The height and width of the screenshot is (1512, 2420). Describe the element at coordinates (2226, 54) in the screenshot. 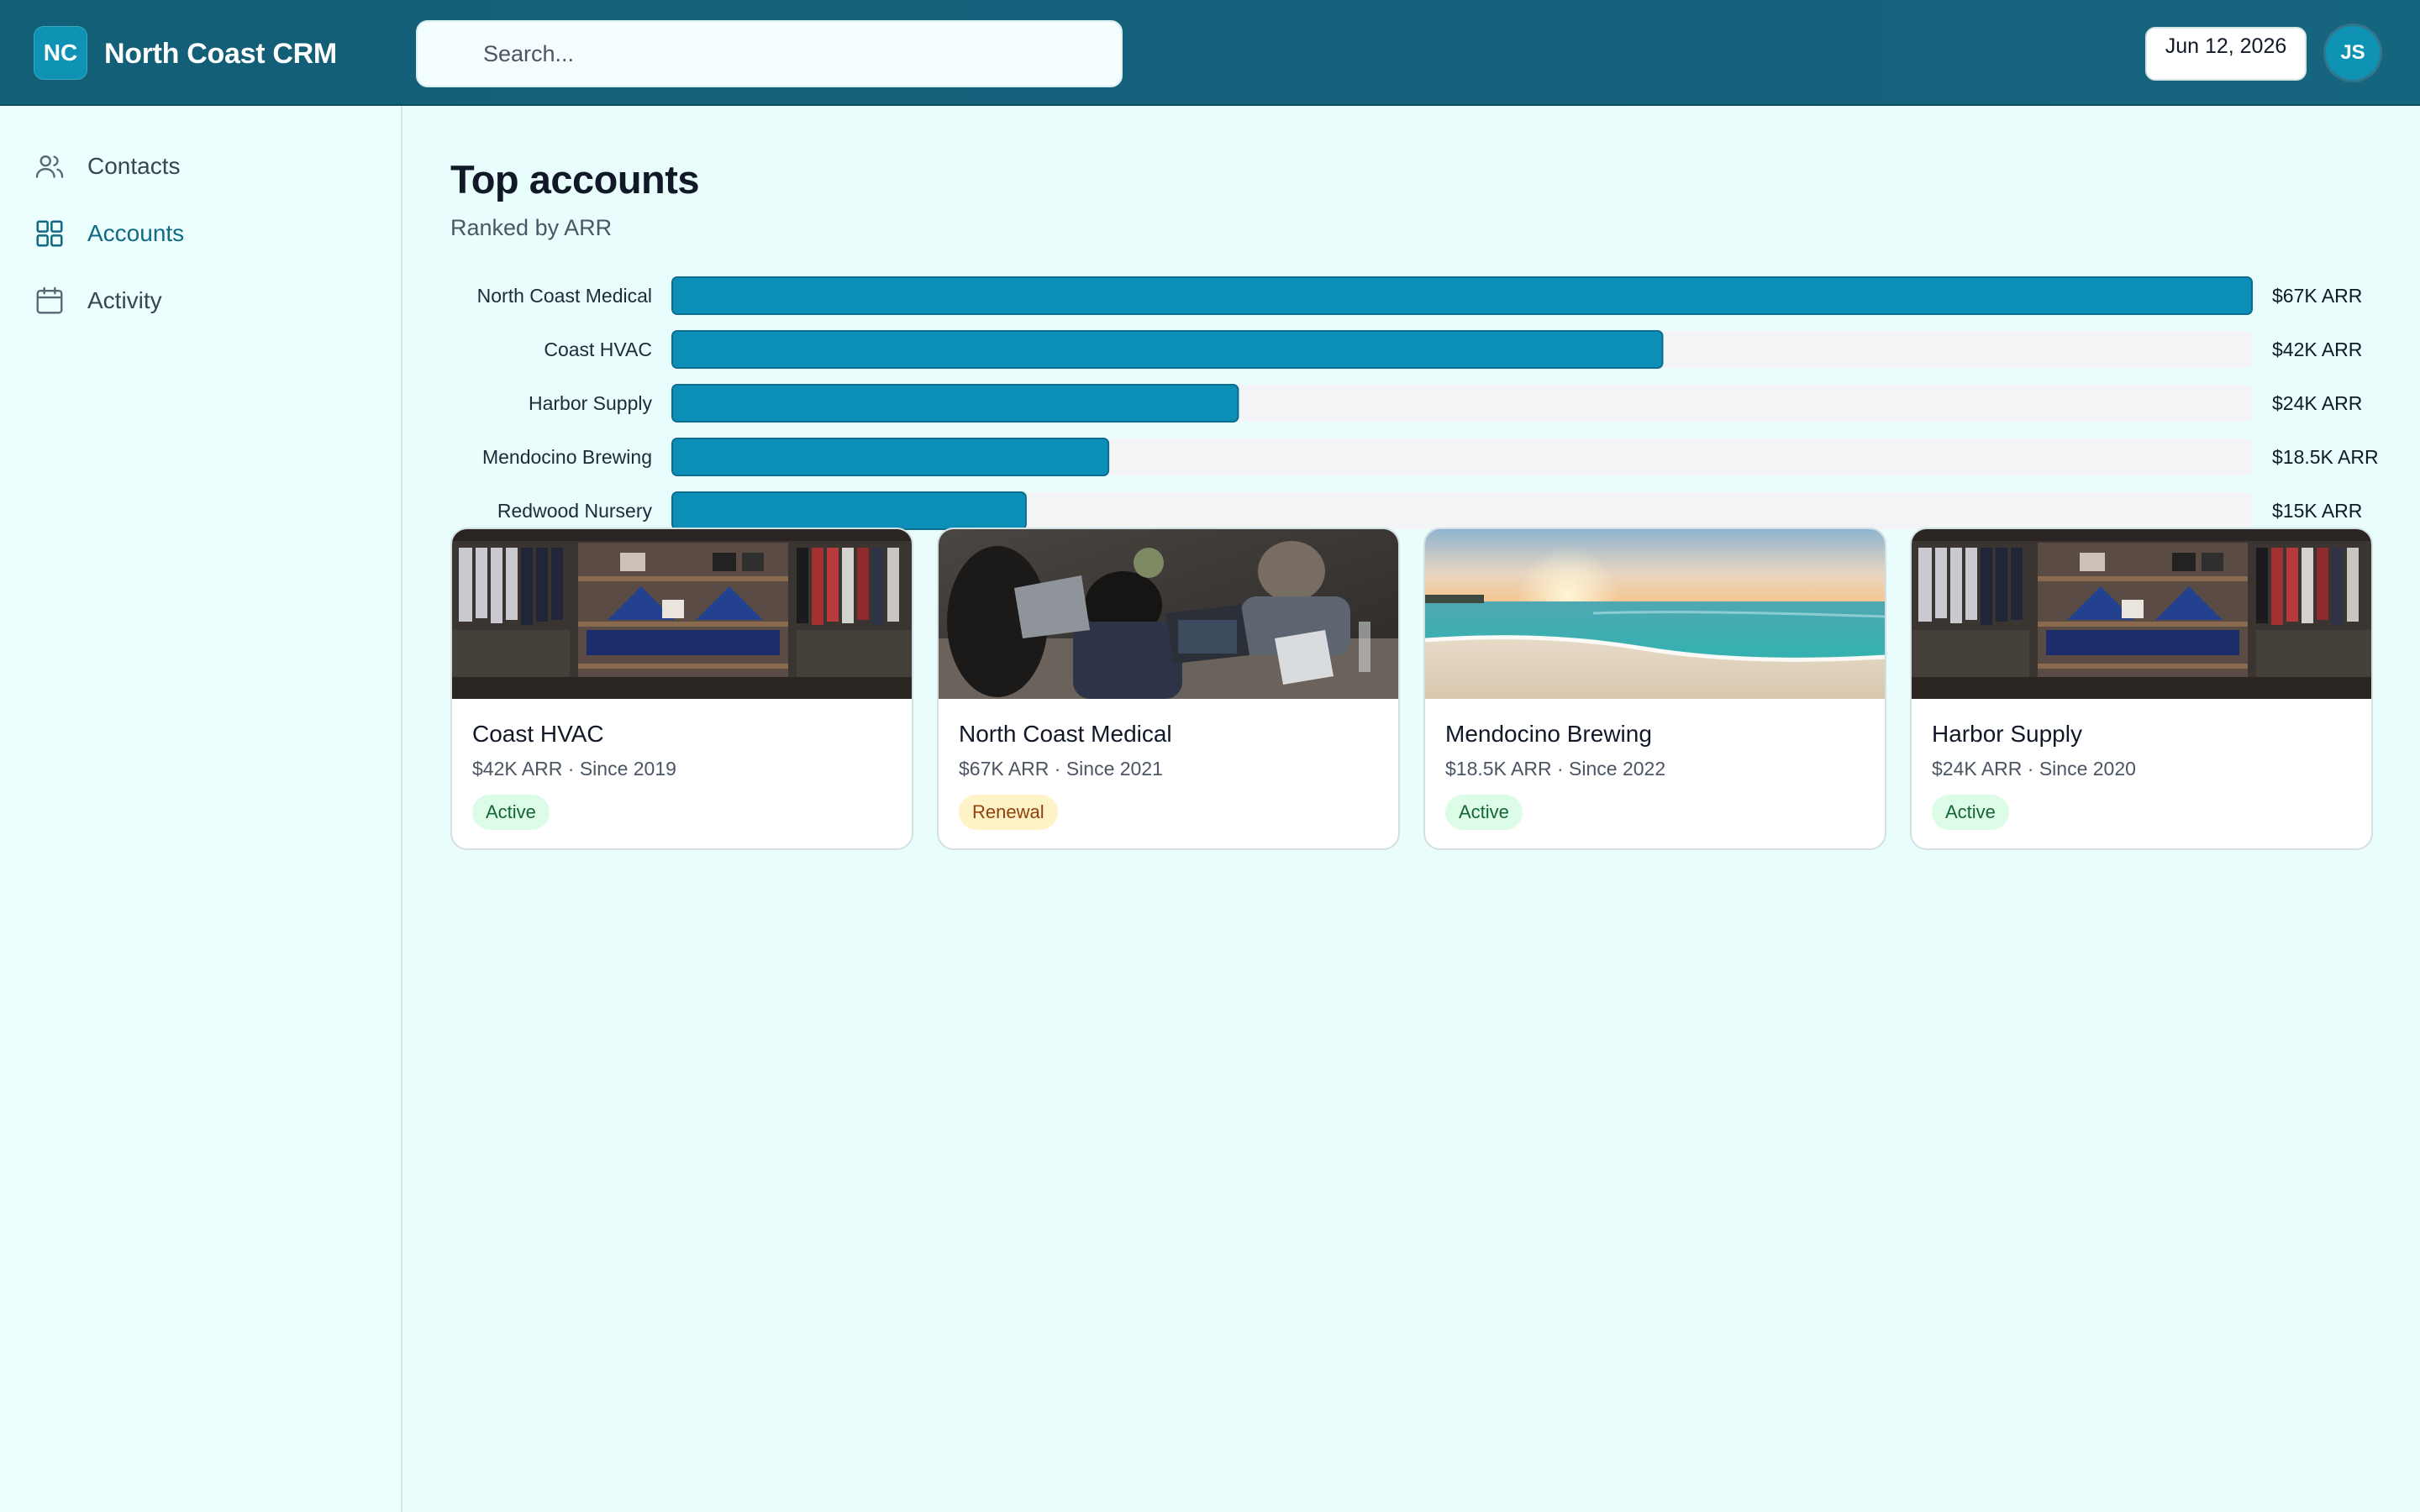

I see `date-picker: Jun 12, 2026` at that location.